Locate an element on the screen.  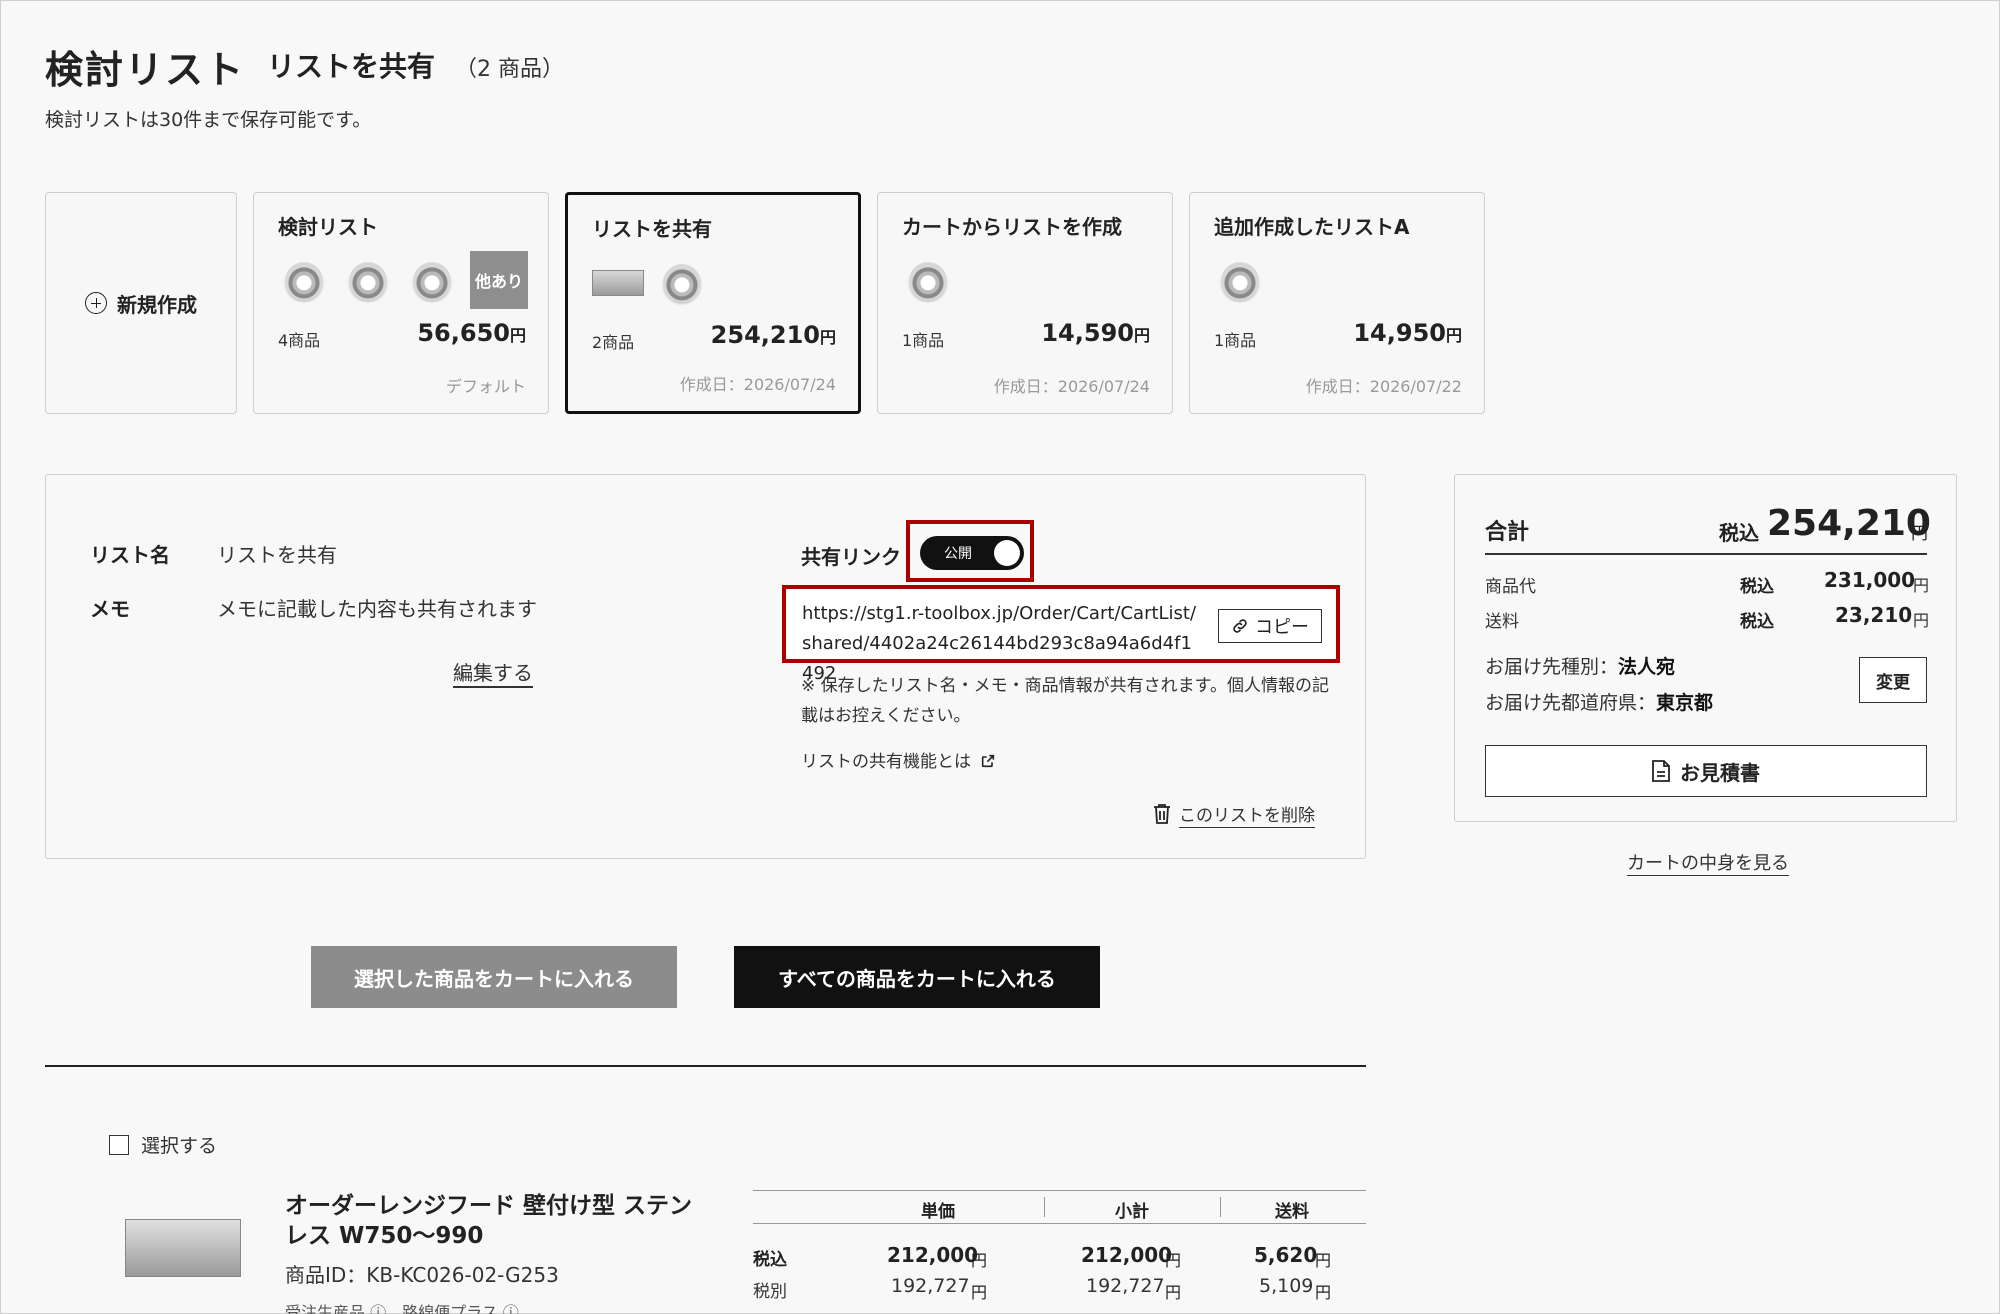
more-items-badge: 他あり is located at coordinates (499, 280).